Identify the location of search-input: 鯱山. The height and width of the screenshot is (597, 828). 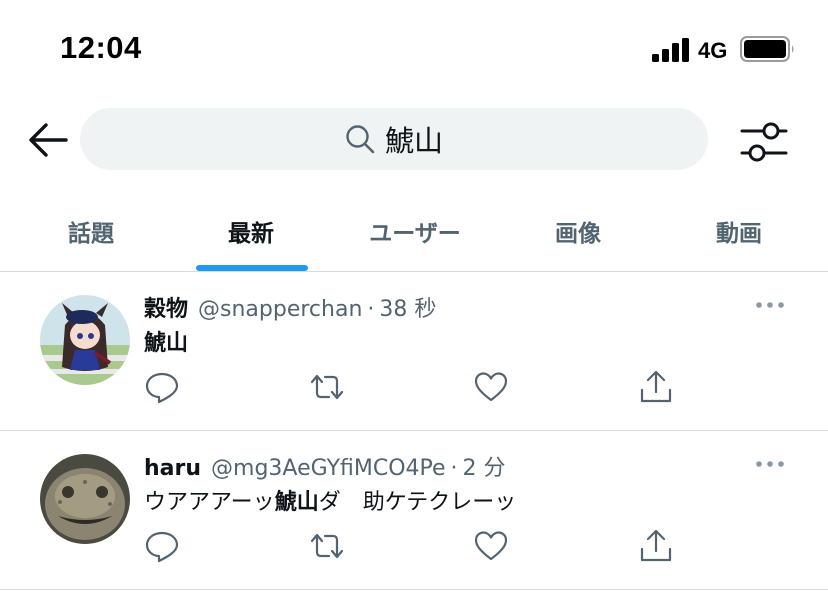
(394, 139).